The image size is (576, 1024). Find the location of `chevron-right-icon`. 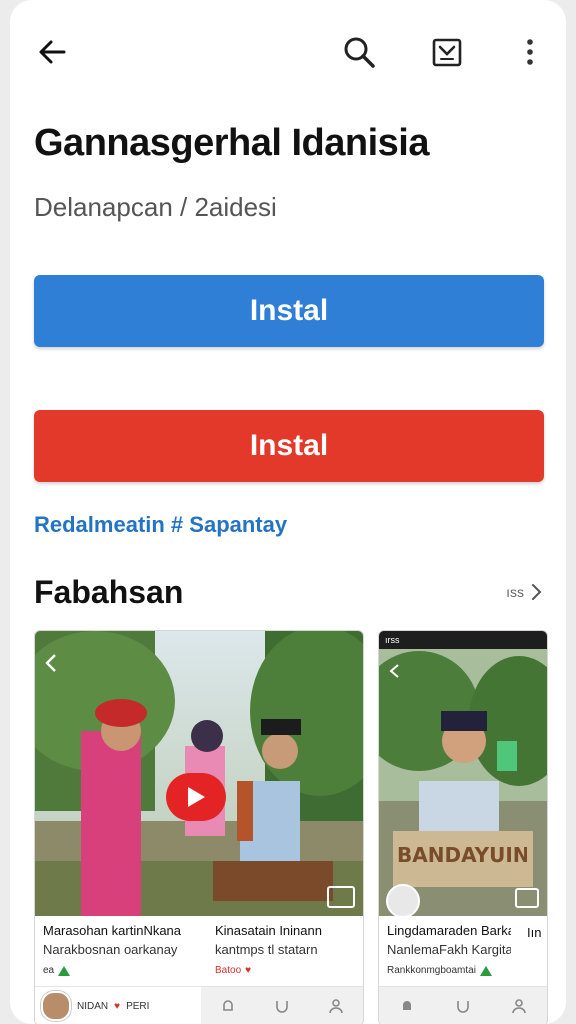

chevron-right-icon is located at coordinates (537, 592).